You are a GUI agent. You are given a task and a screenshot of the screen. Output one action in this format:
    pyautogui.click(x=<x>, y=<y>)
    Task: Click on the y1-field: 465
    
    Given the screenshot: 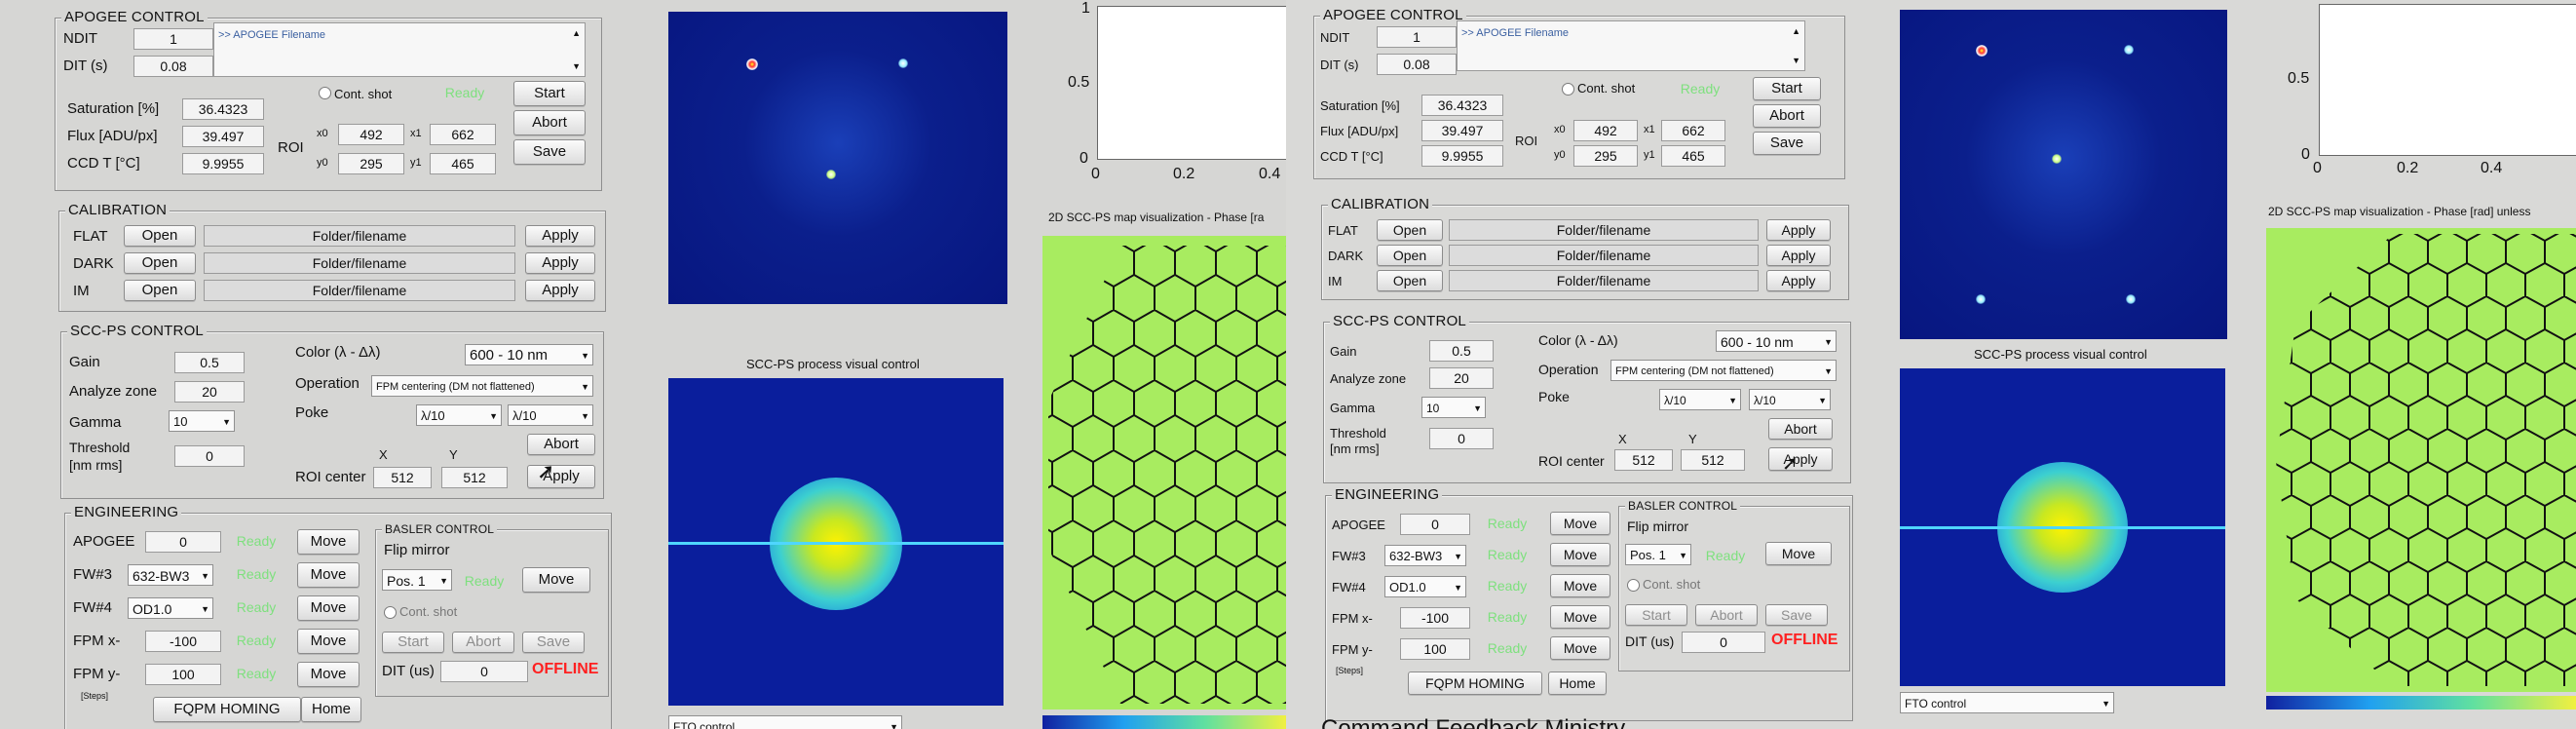 What is the action you would take?
    pyautogui.click(x=463, y=163)
    